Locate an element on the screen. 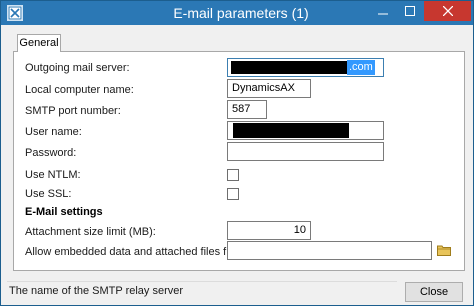 This screenshot has height=306, width=474. minimize-button is located at coordinates (382, 11).